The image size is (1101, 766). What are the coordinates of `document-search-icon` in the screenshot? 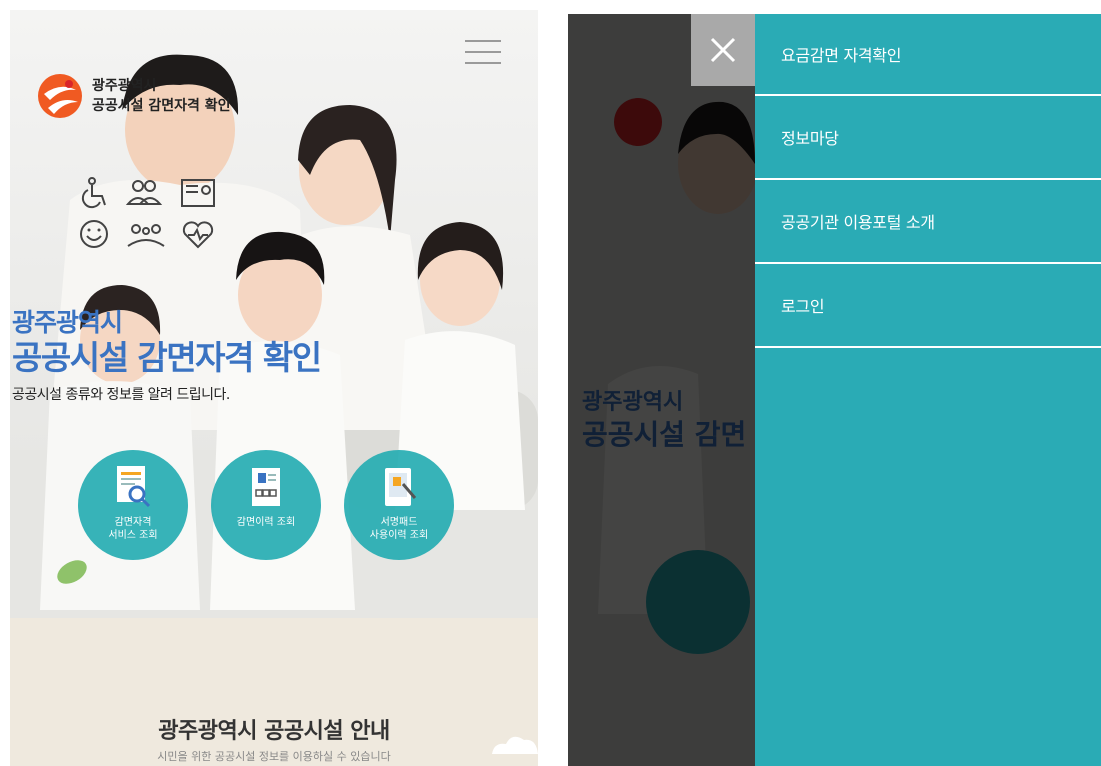 It's located at (134, 487).